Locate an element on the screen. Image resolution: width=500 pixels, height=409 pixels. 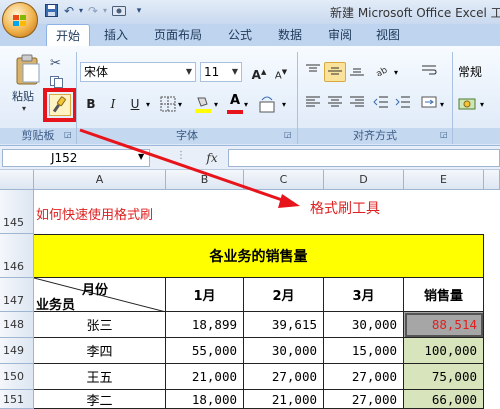
salesperson-cell: 李四 is located at coordinates (100, 351).